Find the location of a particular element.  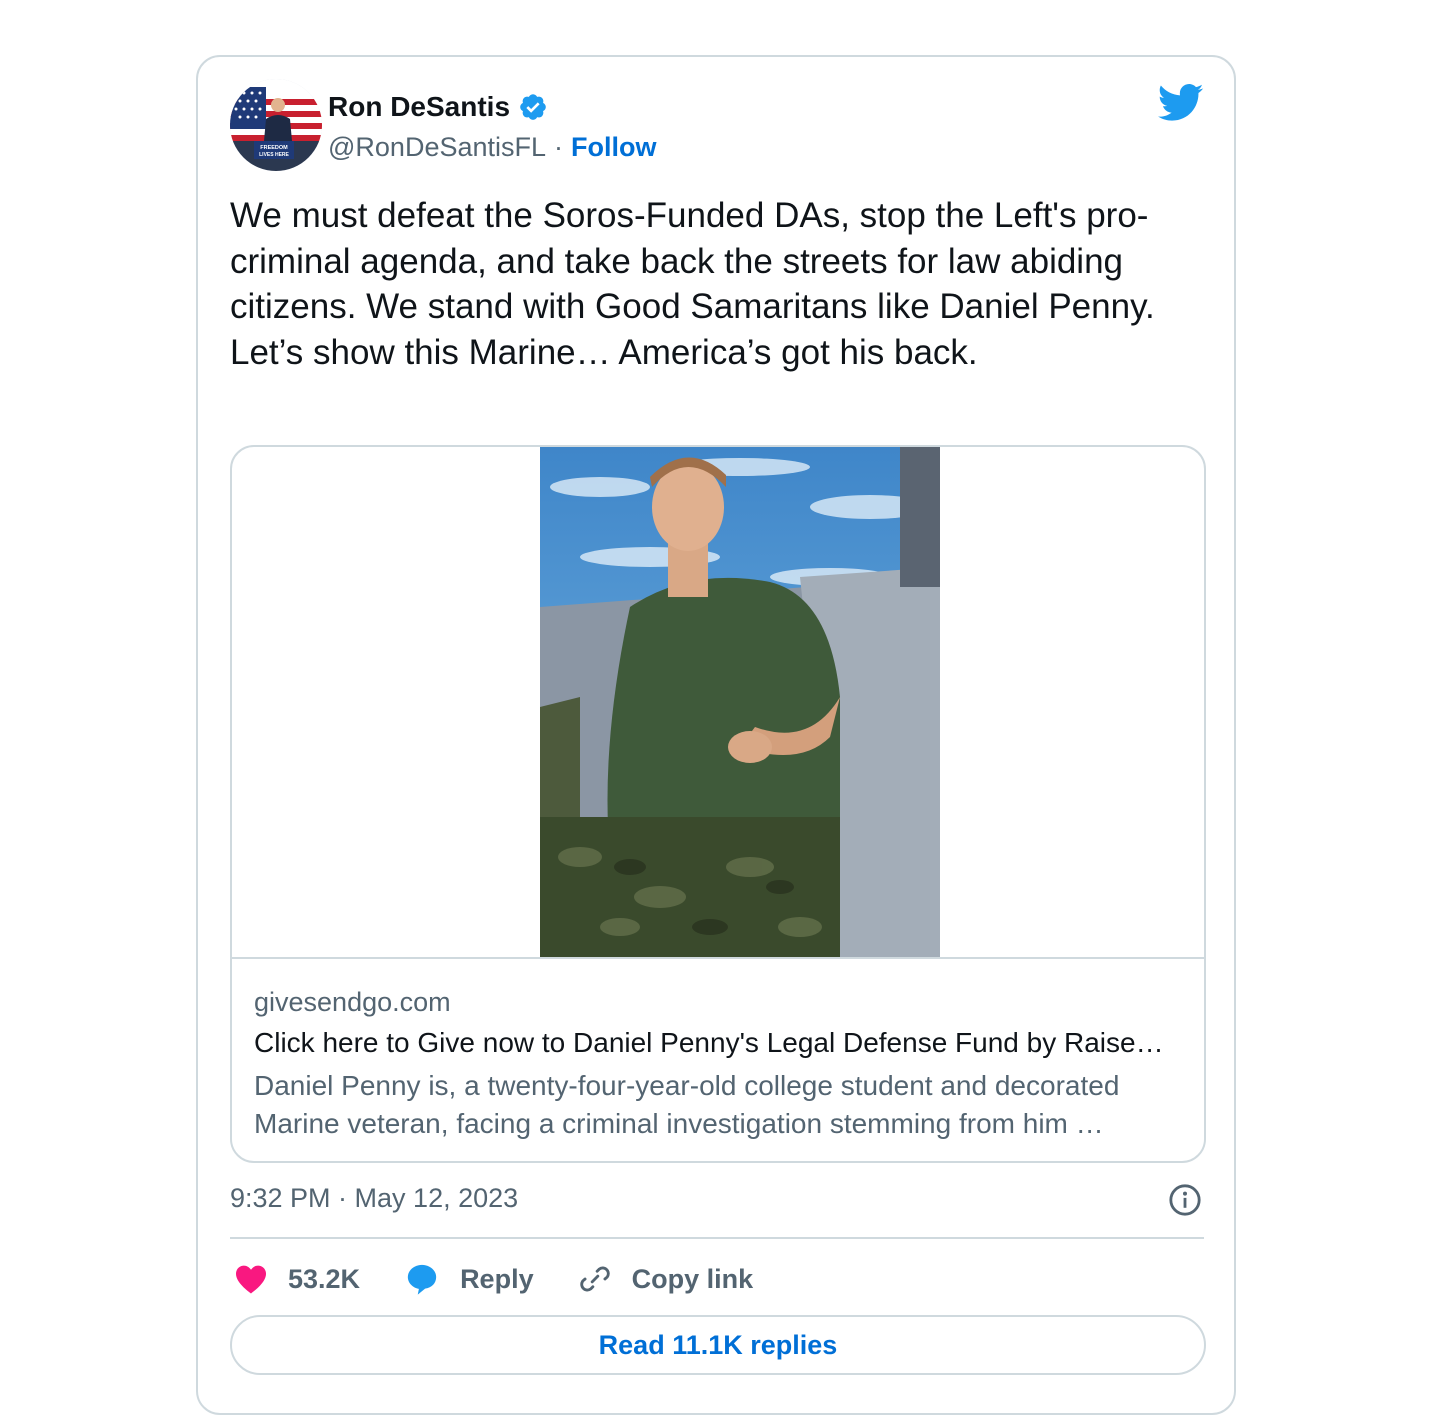

copy-link-button: Copy link is located at coordinates (666, 1279).